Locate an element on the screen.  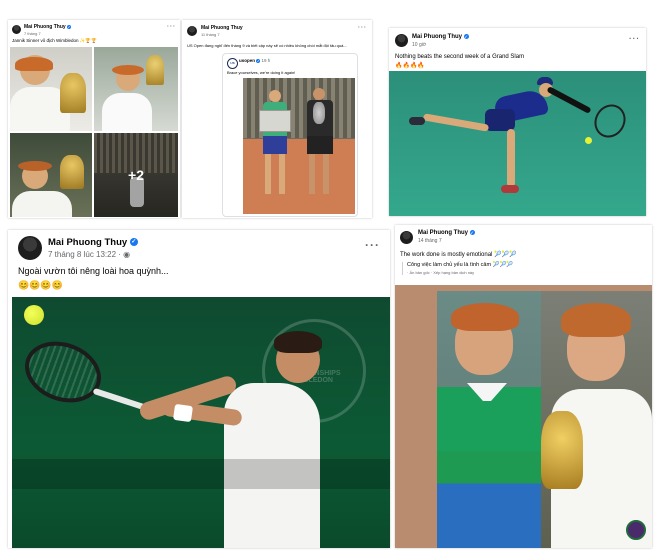
author-name: Mai Phuong Thuy is located at coordinates (222, 28).